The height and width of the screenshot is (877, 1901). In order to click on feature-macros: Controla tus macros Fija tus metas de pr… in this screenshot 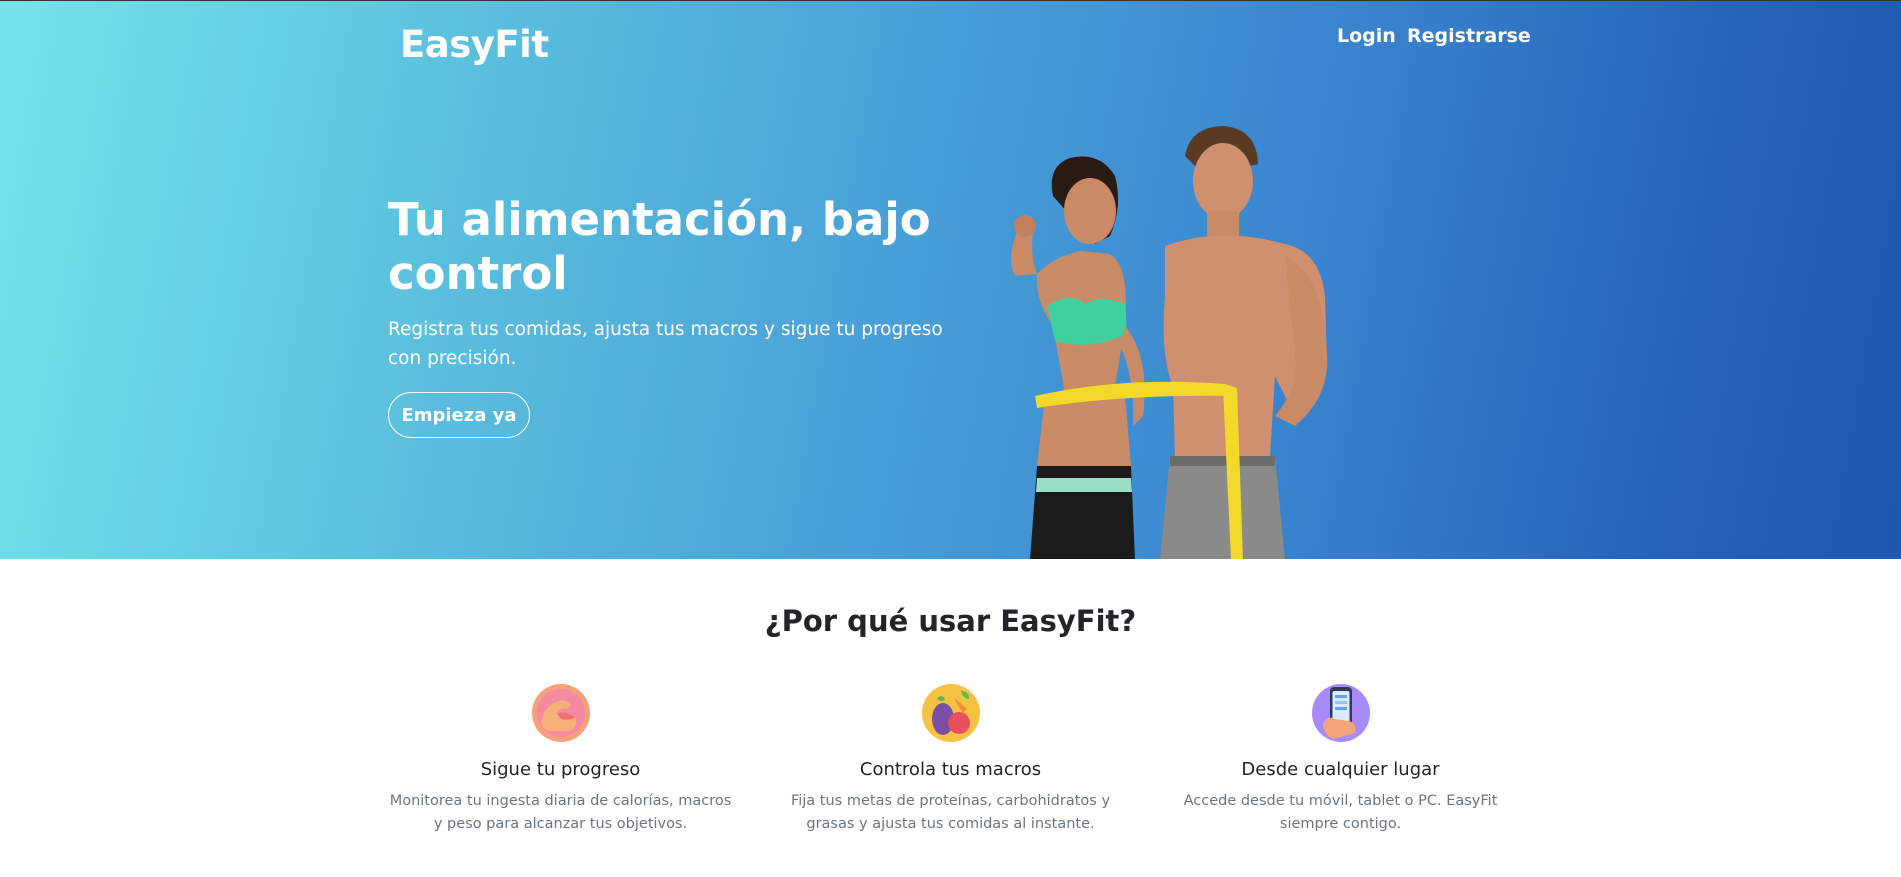, I will do `click(950, 759)`.